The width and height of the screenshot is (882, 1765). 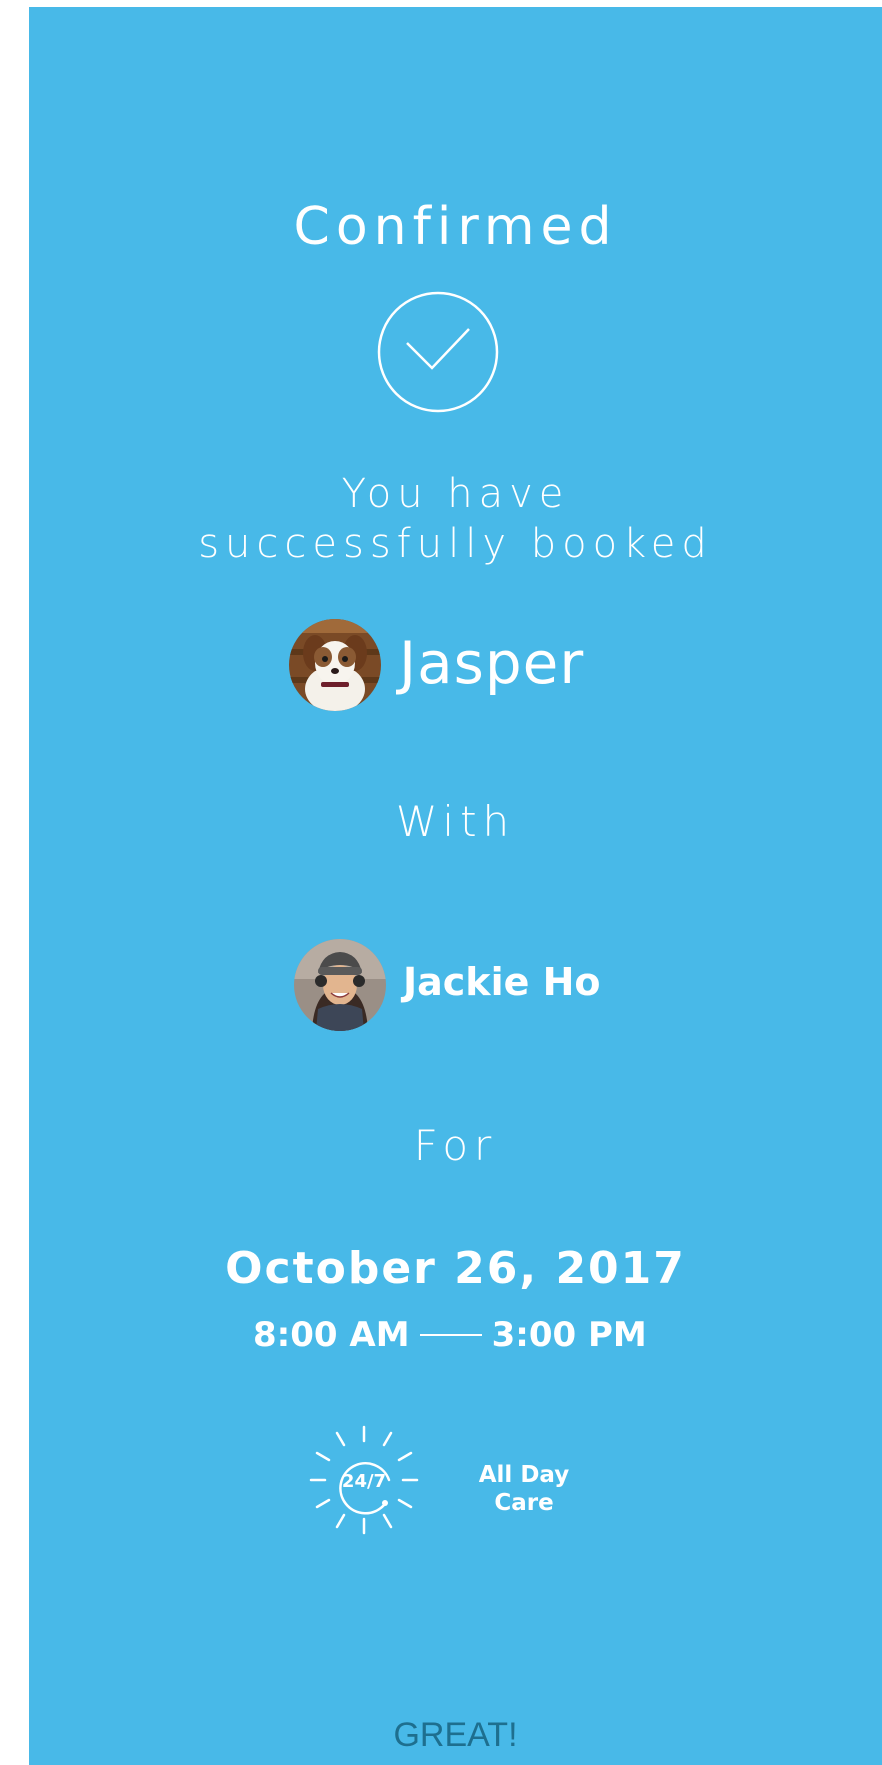 I want to click on sun-24-7-icon: 24/7, so click(x=364, y=1480).